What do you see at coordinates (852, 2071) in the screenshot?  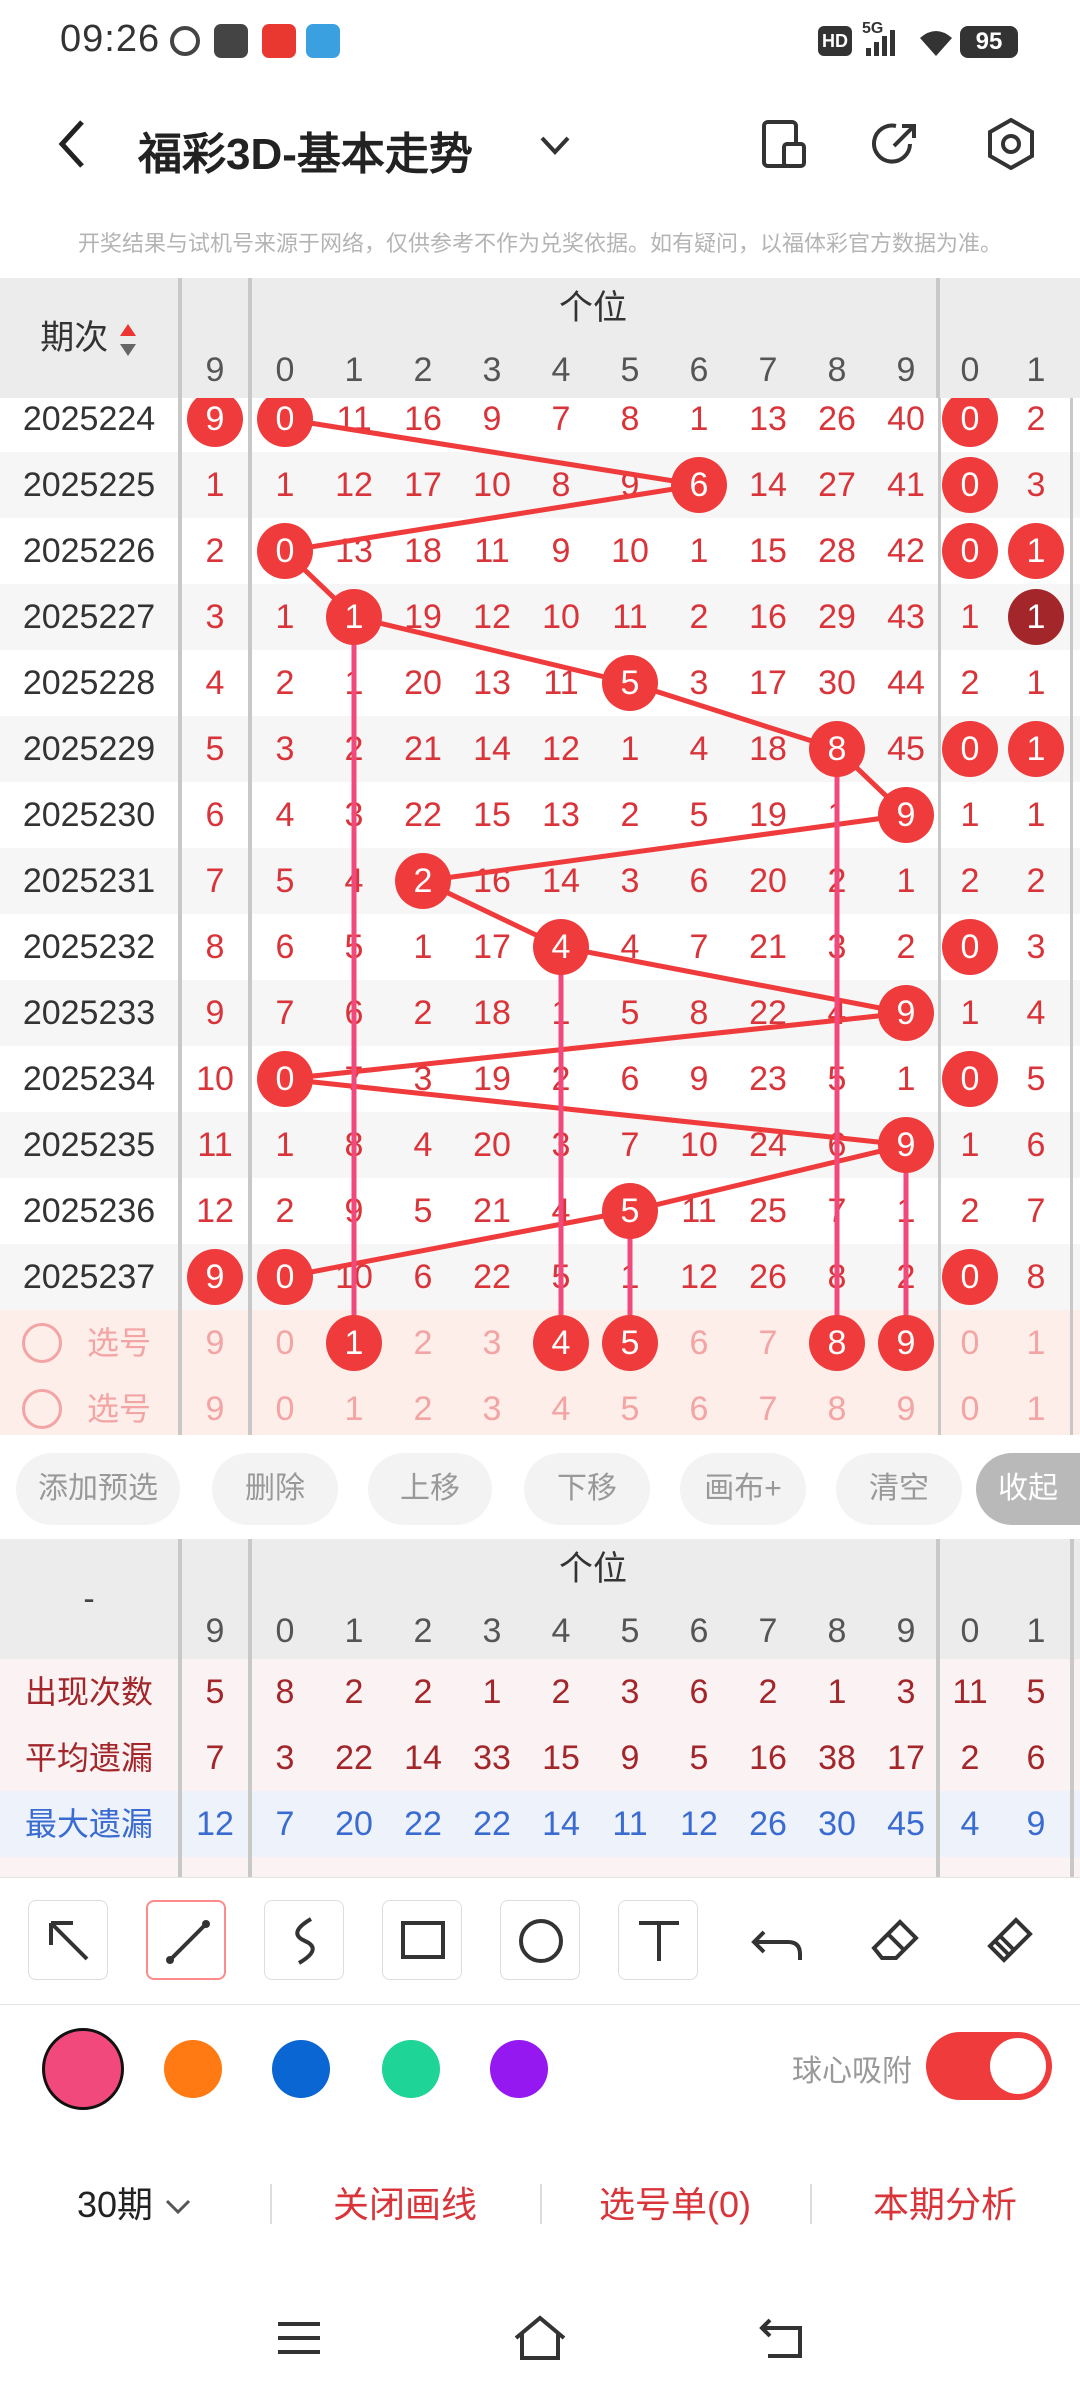 I see `magnet-label: 球心吸附` at bounding box center [852, 2071].